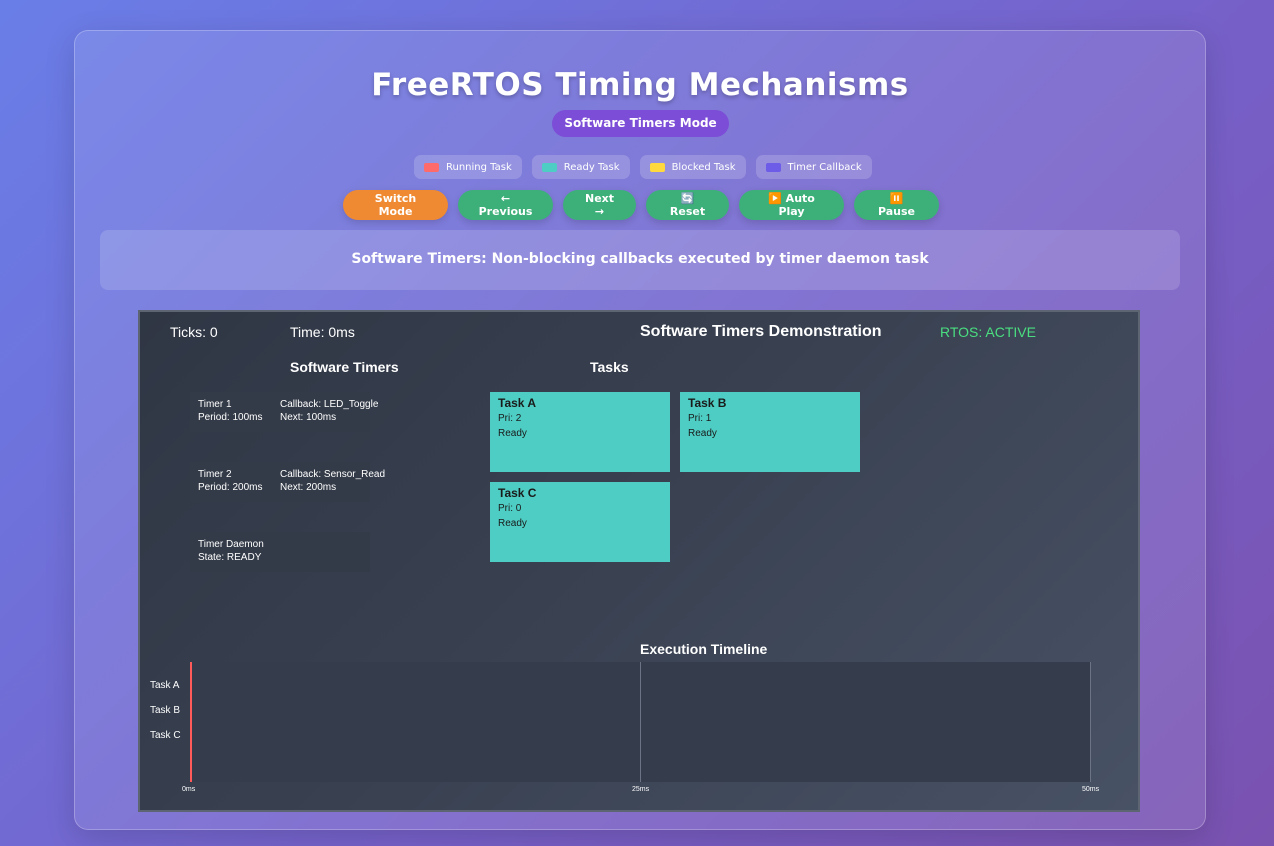 This screenshot has width=1274, height=846. Describe the element at coordinates (280, 552) in the screenshot. I see `timer-daemon-box: Timer Daemon State: READY` at that location.